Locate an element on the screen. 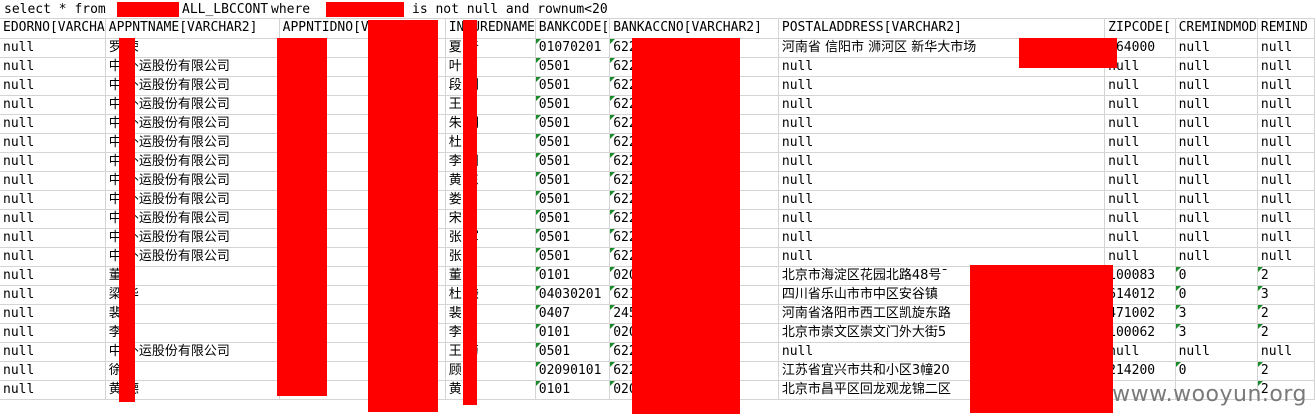 Image resolution: width=1315 pixels, height=419 pixels. table-cell: 李 is located at coordinates (490, 333).